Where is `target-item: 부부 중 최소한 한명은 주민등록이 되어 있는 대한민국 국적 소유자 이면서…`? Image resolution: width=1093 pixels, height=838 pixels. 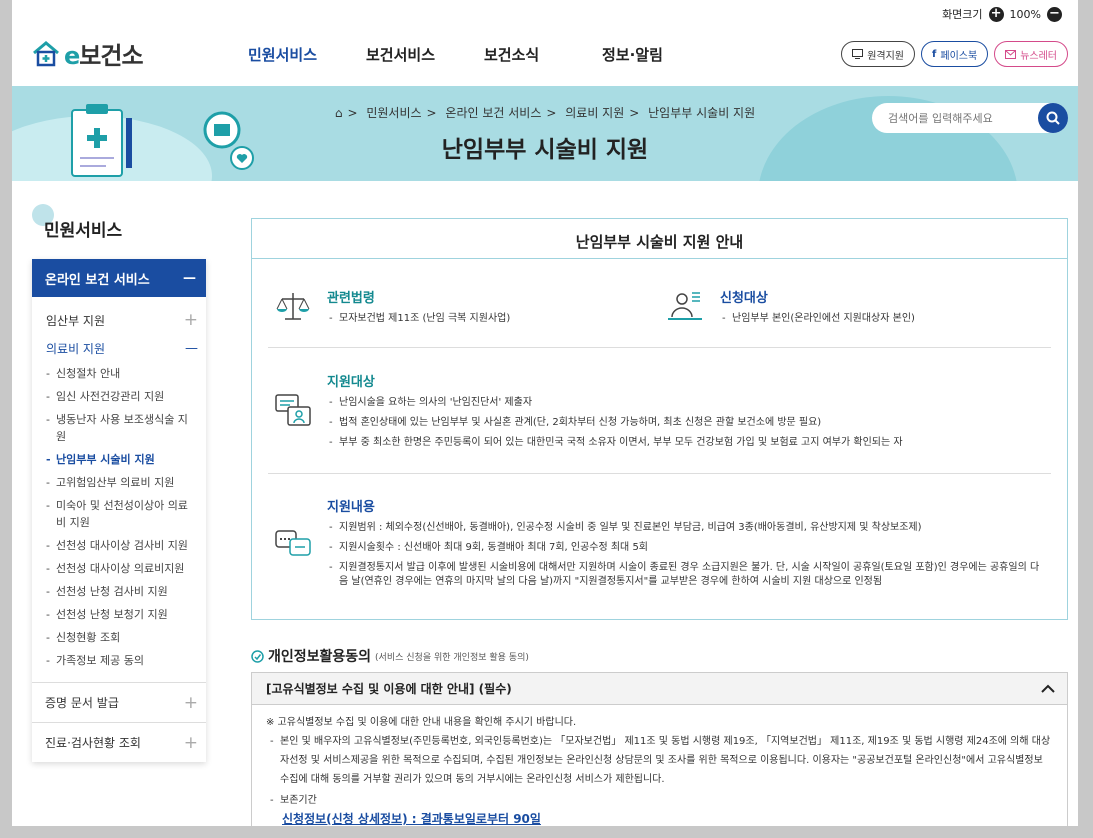 target-item: 부부 중 최소한 한명은 주민등록이 되어 있는 대한민국 국적 소유자 이면서… is located at coordinates (687, 443).